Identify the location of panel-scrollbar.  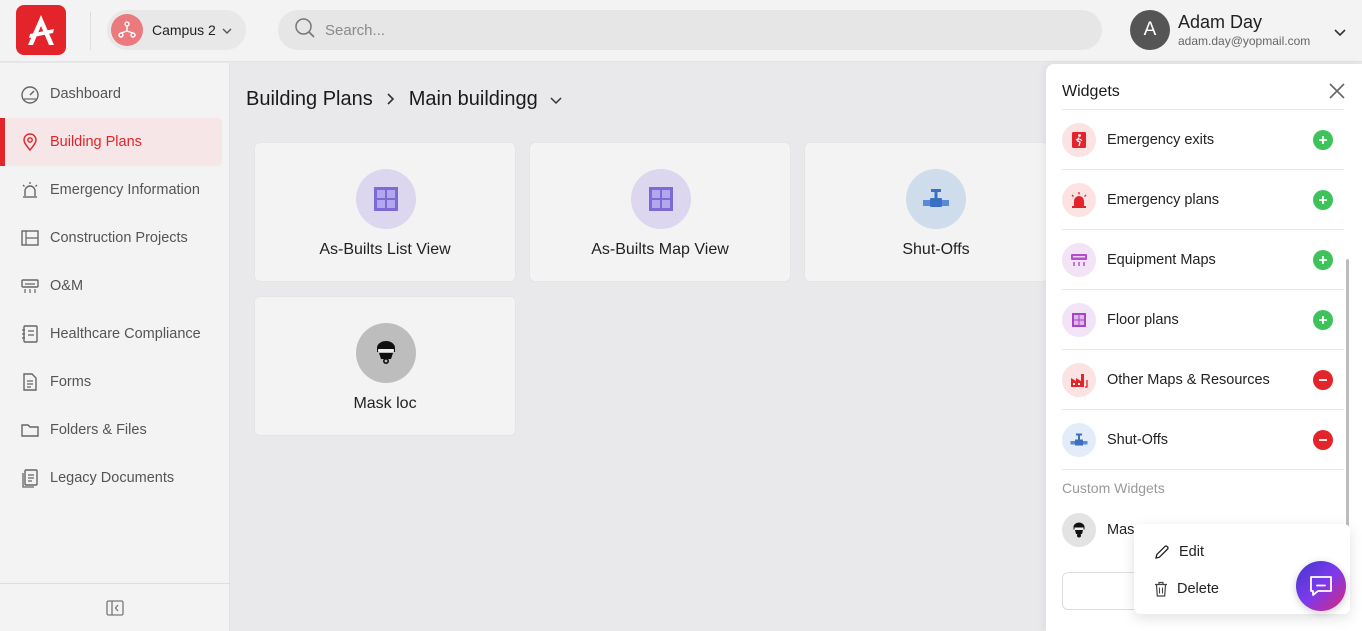
(1347, 404).